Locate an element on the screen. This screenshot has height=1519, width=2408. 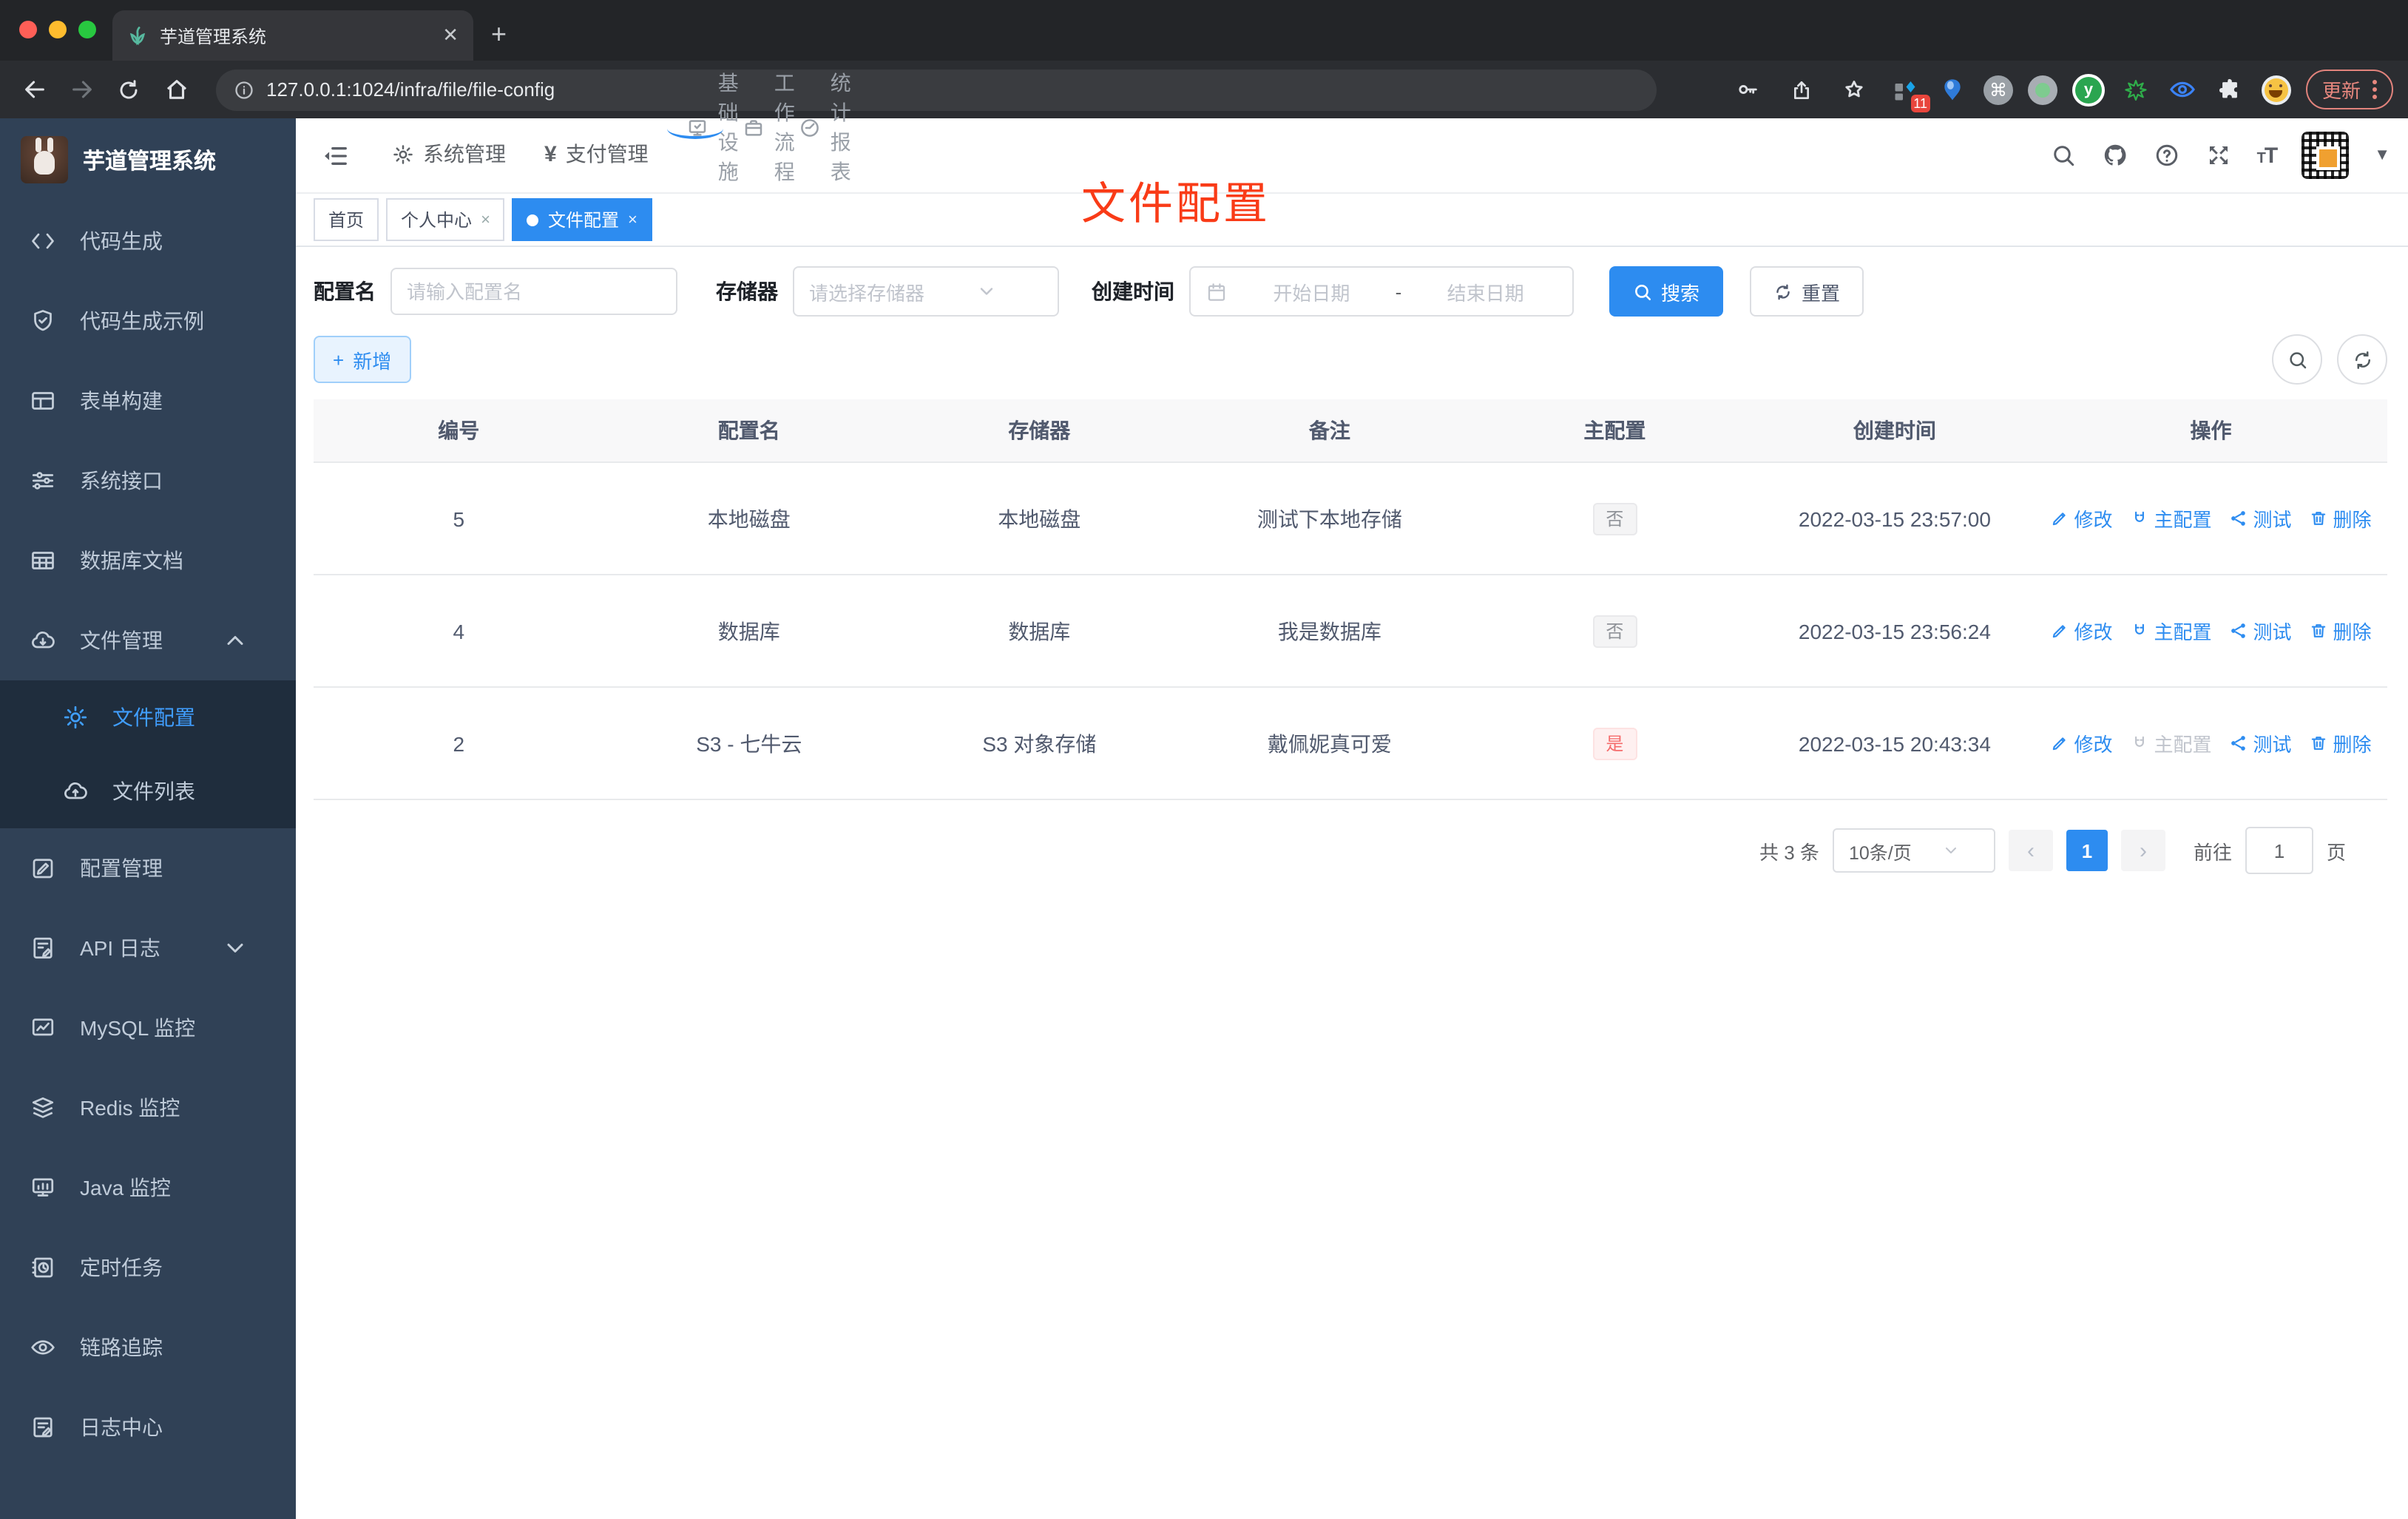
cell-remark: 我是数据库 is located at coordinates (1329, 631).